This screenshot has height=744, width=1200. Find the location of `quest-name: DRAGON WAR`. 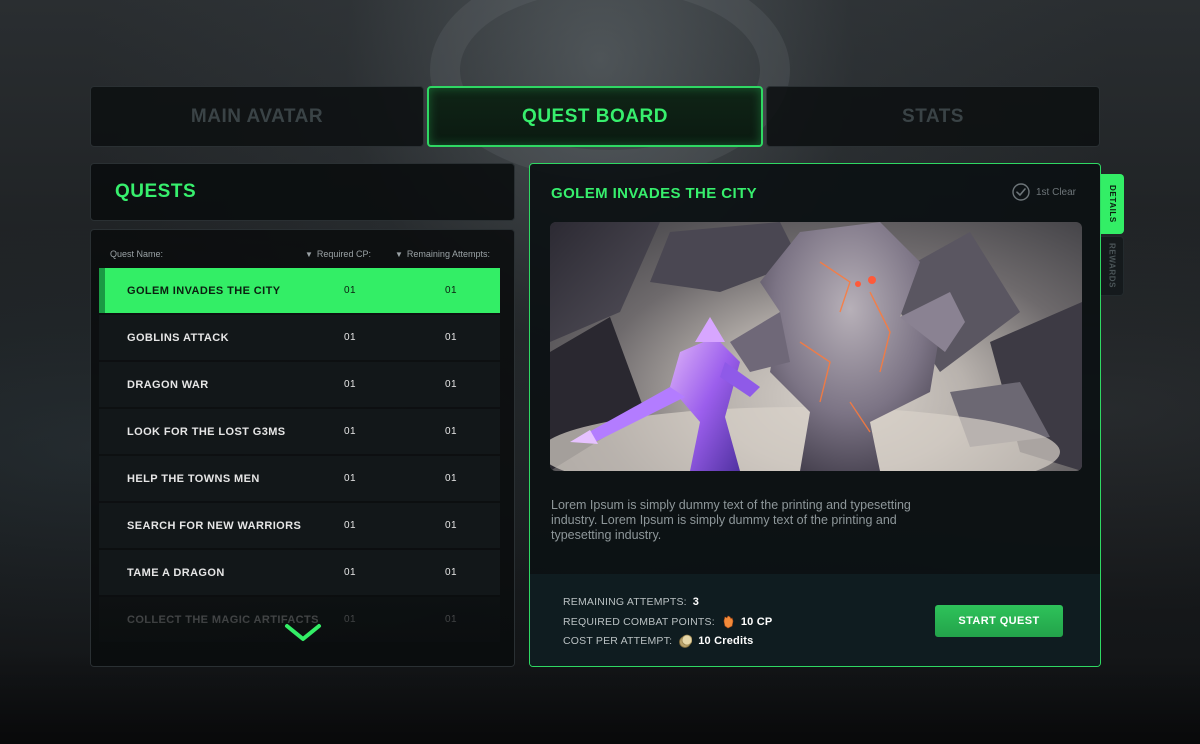

quest-name: DRAGON WAR is located at coordinates (168, 385).